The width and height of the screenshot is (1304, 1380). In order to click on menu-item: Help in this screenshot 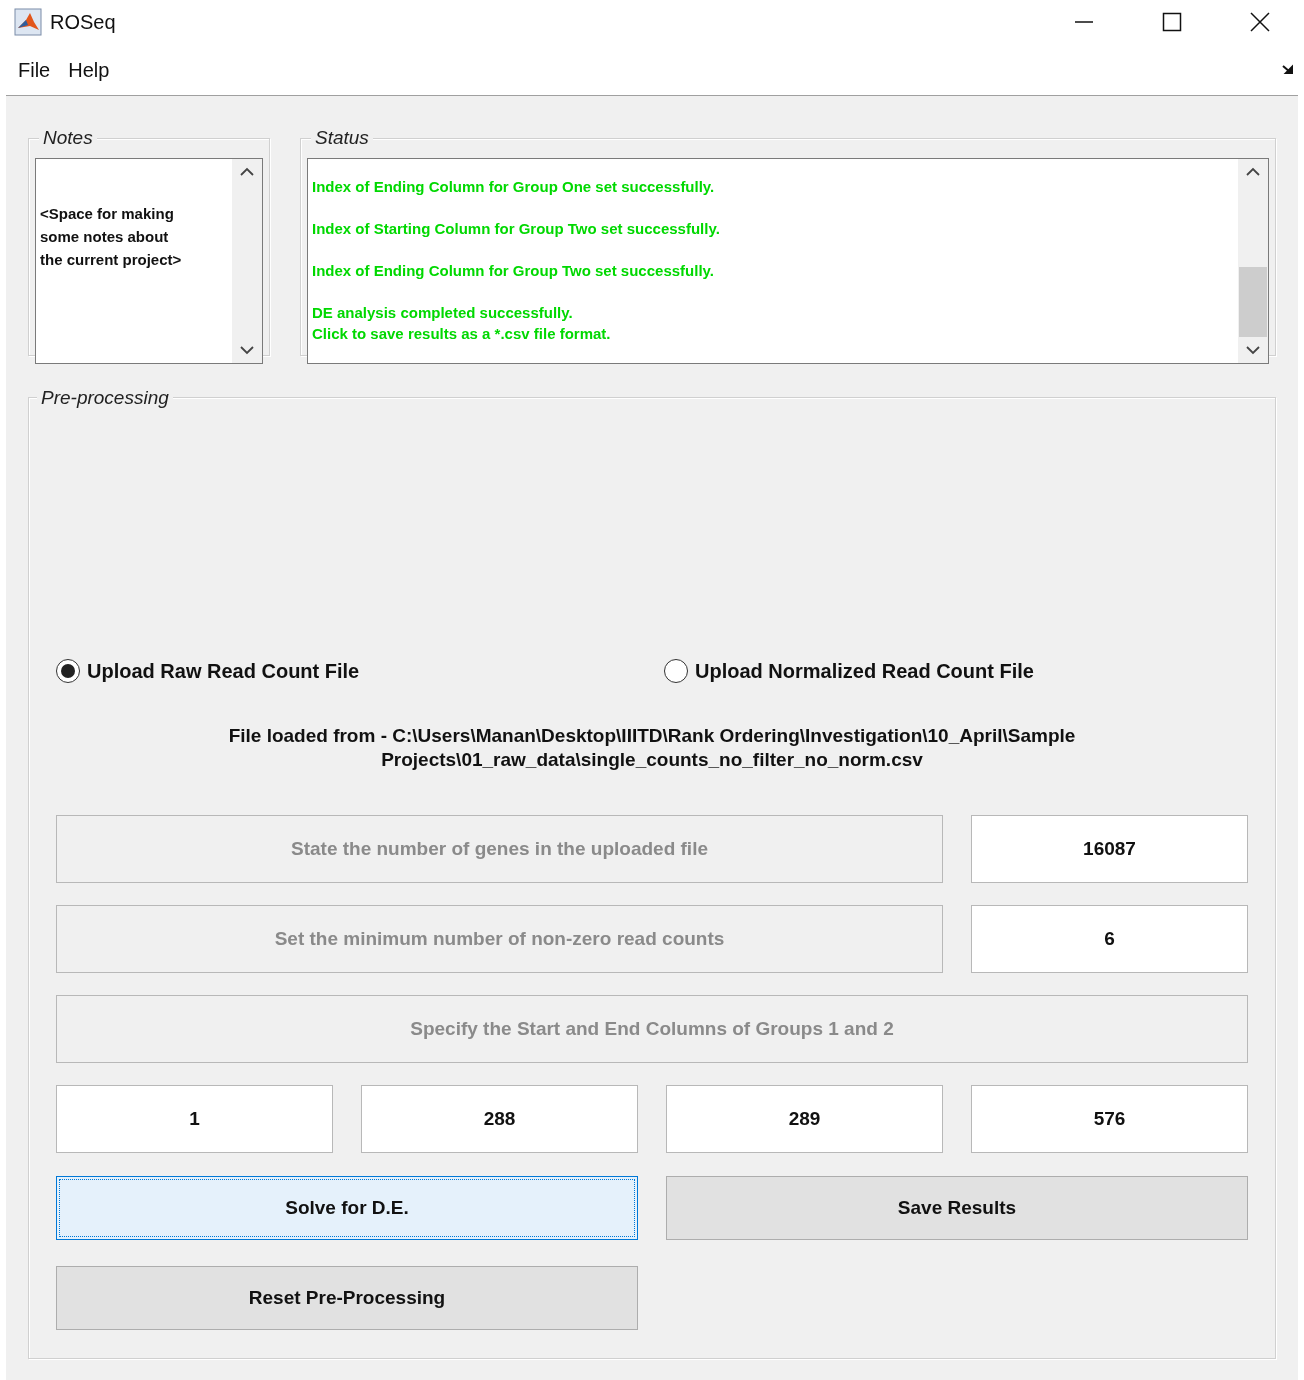, I will do `click(89, 69)`.